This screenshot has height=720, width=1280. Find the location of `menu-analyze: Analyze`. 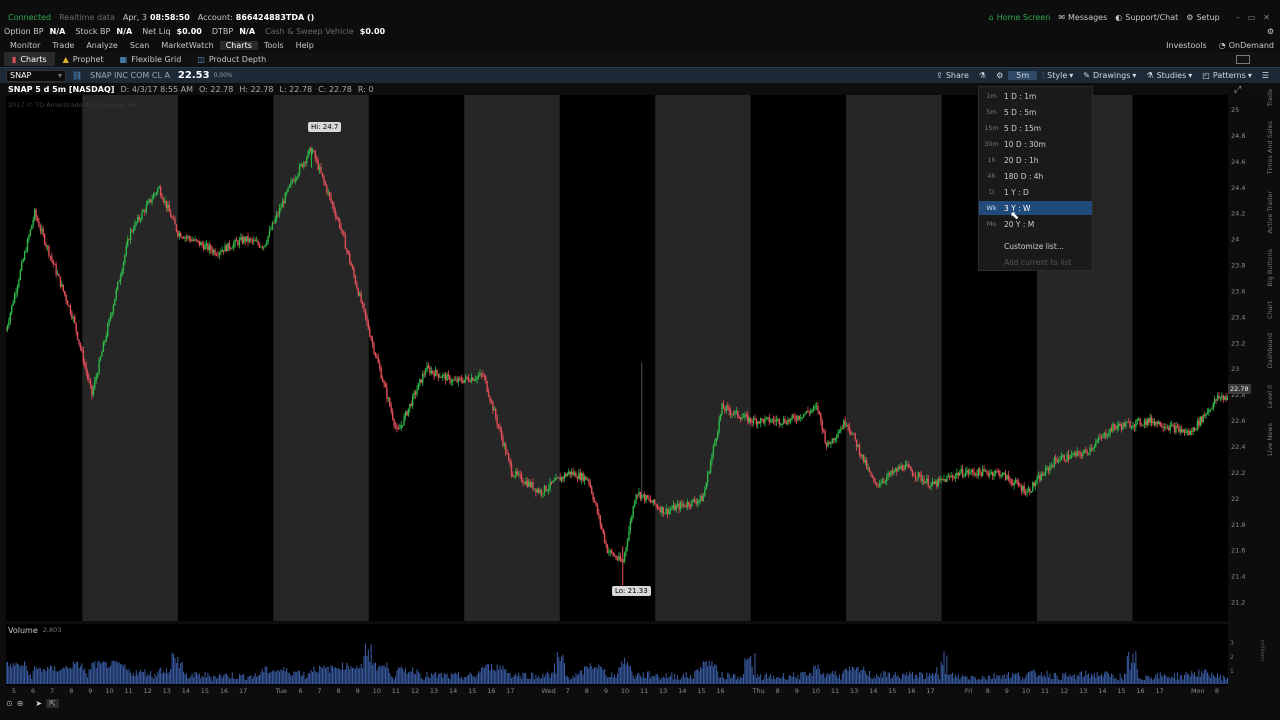

menu-analyze: Analyze is located at coordinates (102, 45).